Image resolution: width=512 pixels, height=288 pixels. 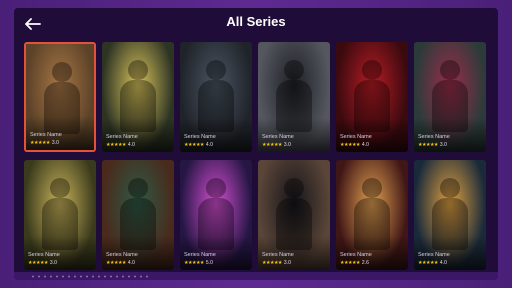 What do you see at coordinates (256, 276) in the screenshot?
I see `bottom-bar` at bounding box center [256, 276].